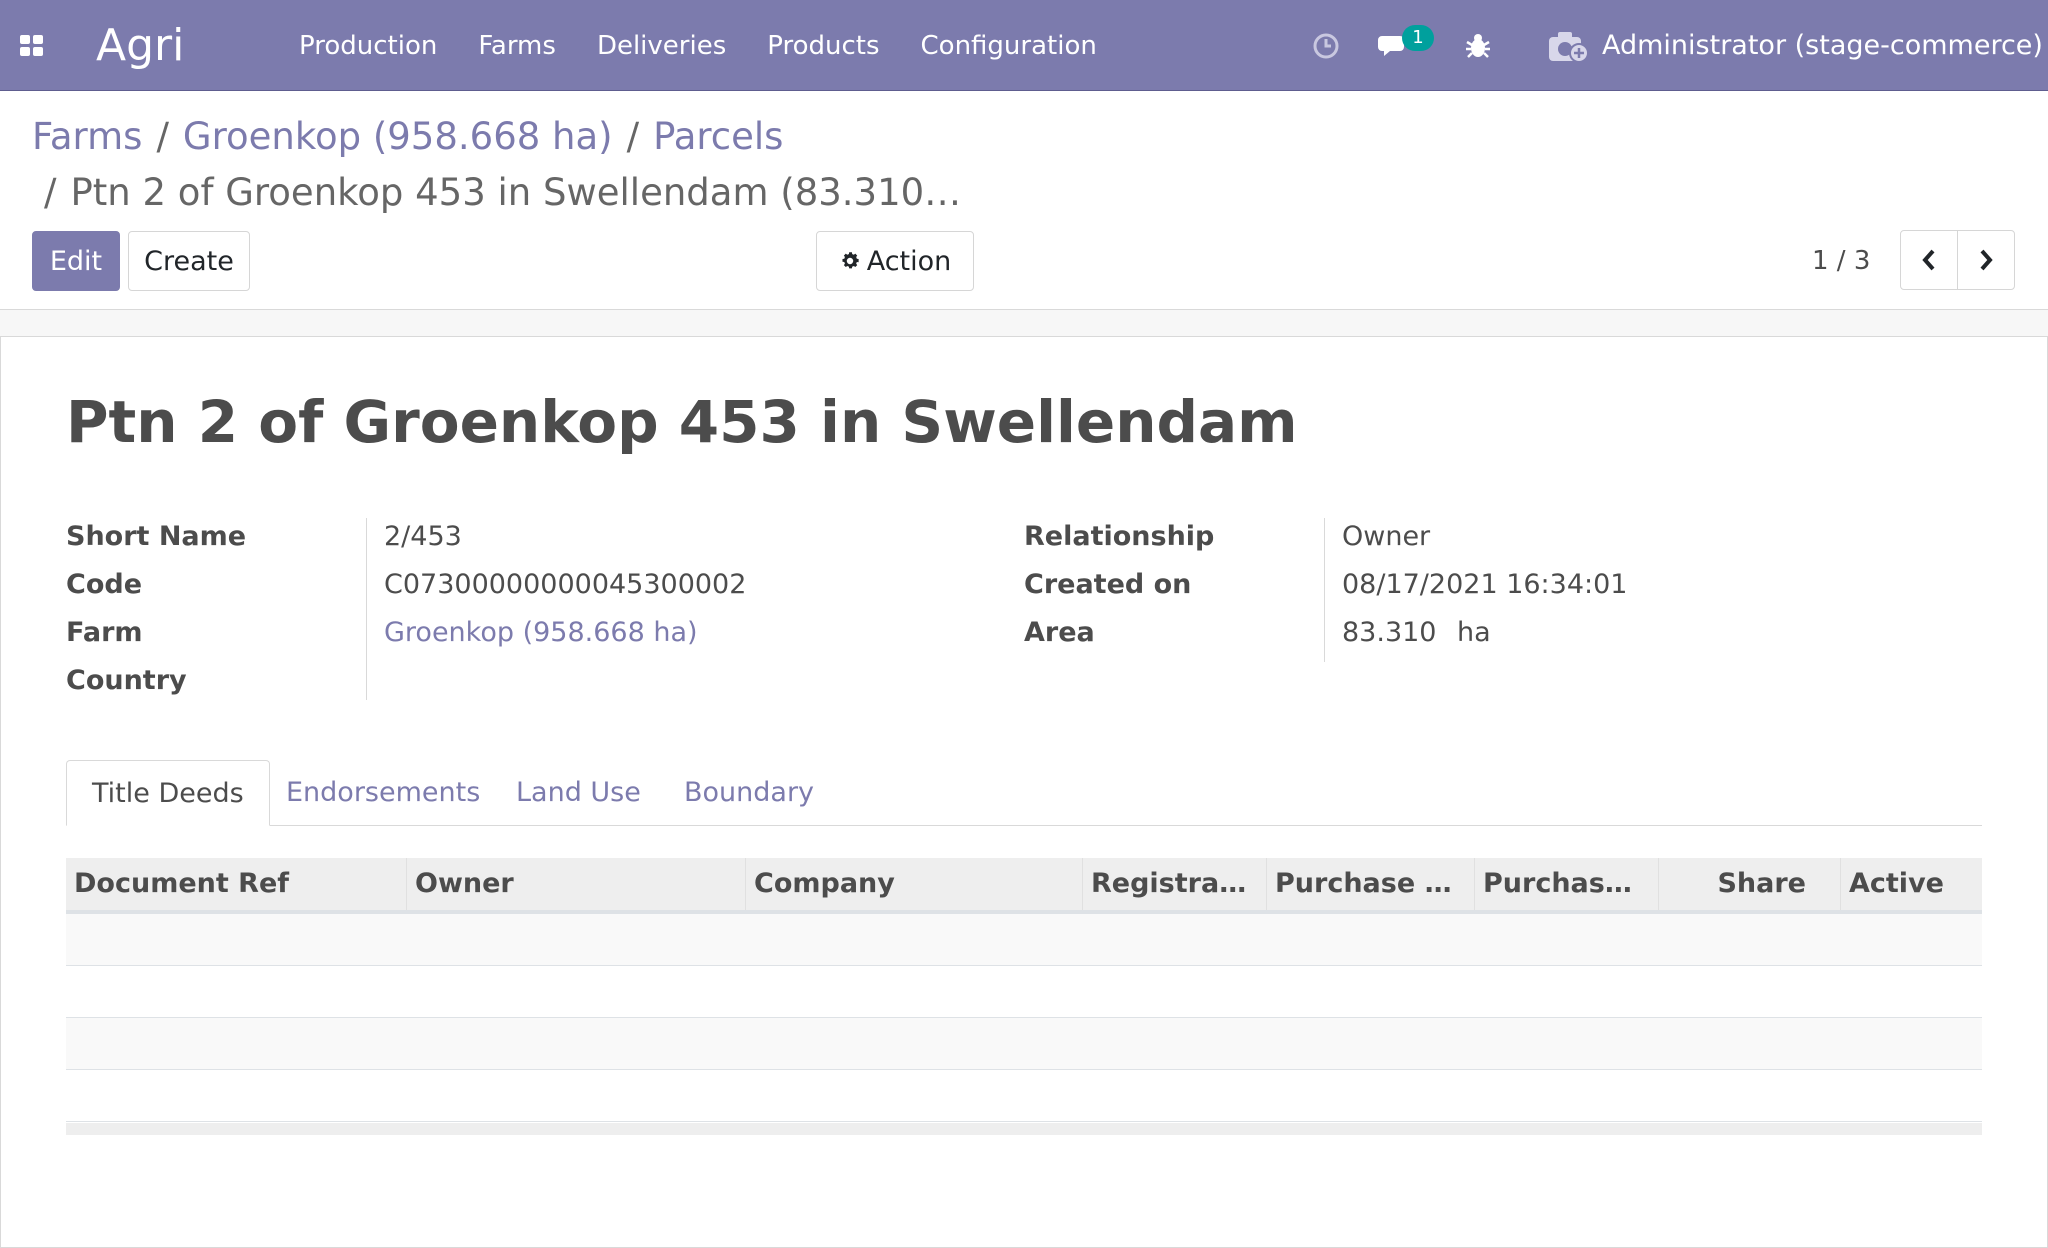 This screenshot has height=1248, width=2048. What do you see at coordinates (909, 261) in the screenshot?
I see `action-button-label: Action` at bounding box center [909, 261].